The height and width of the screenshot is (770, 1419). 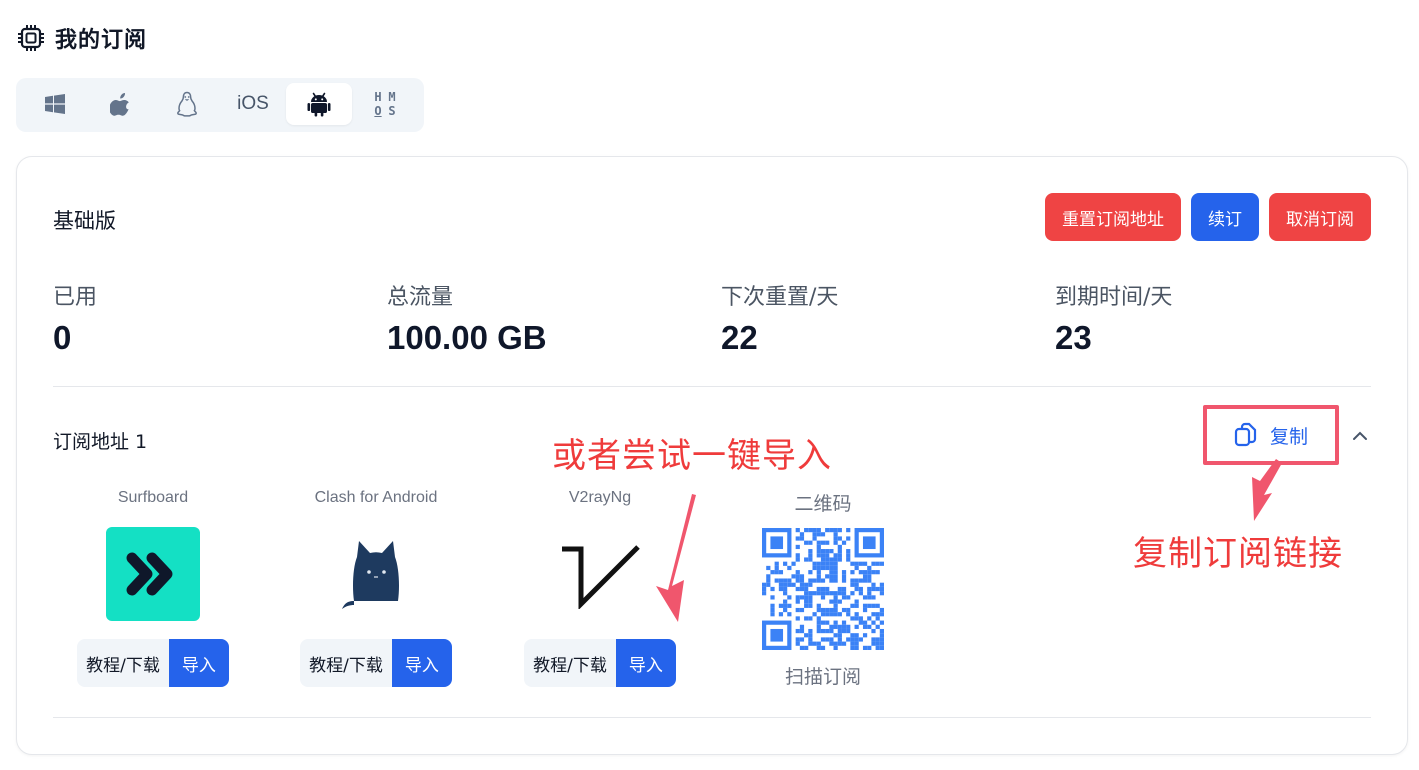 I want to click on v2rayng-buttons: 教程/下载 导入, so click(x=600, y=663).